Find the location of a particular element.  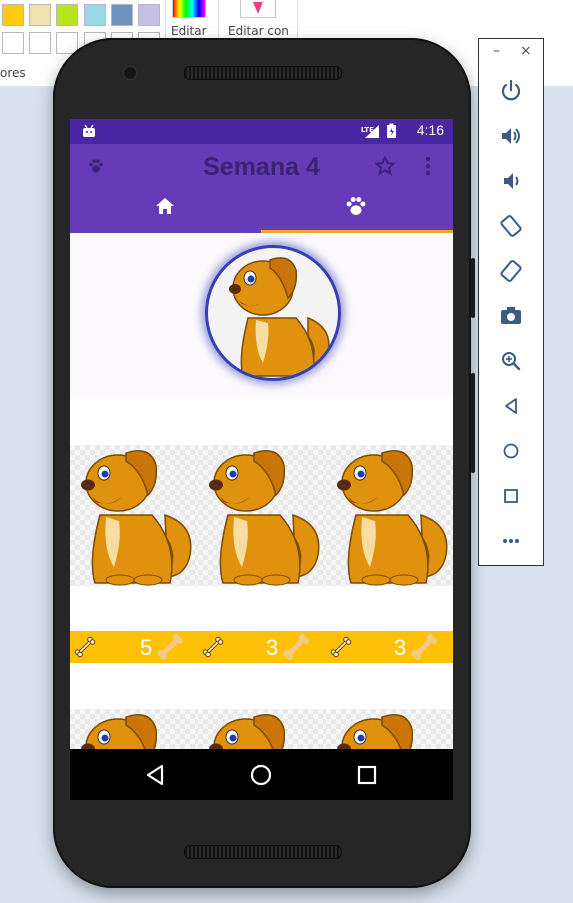

profile-header is located at coordinates (261, 315).